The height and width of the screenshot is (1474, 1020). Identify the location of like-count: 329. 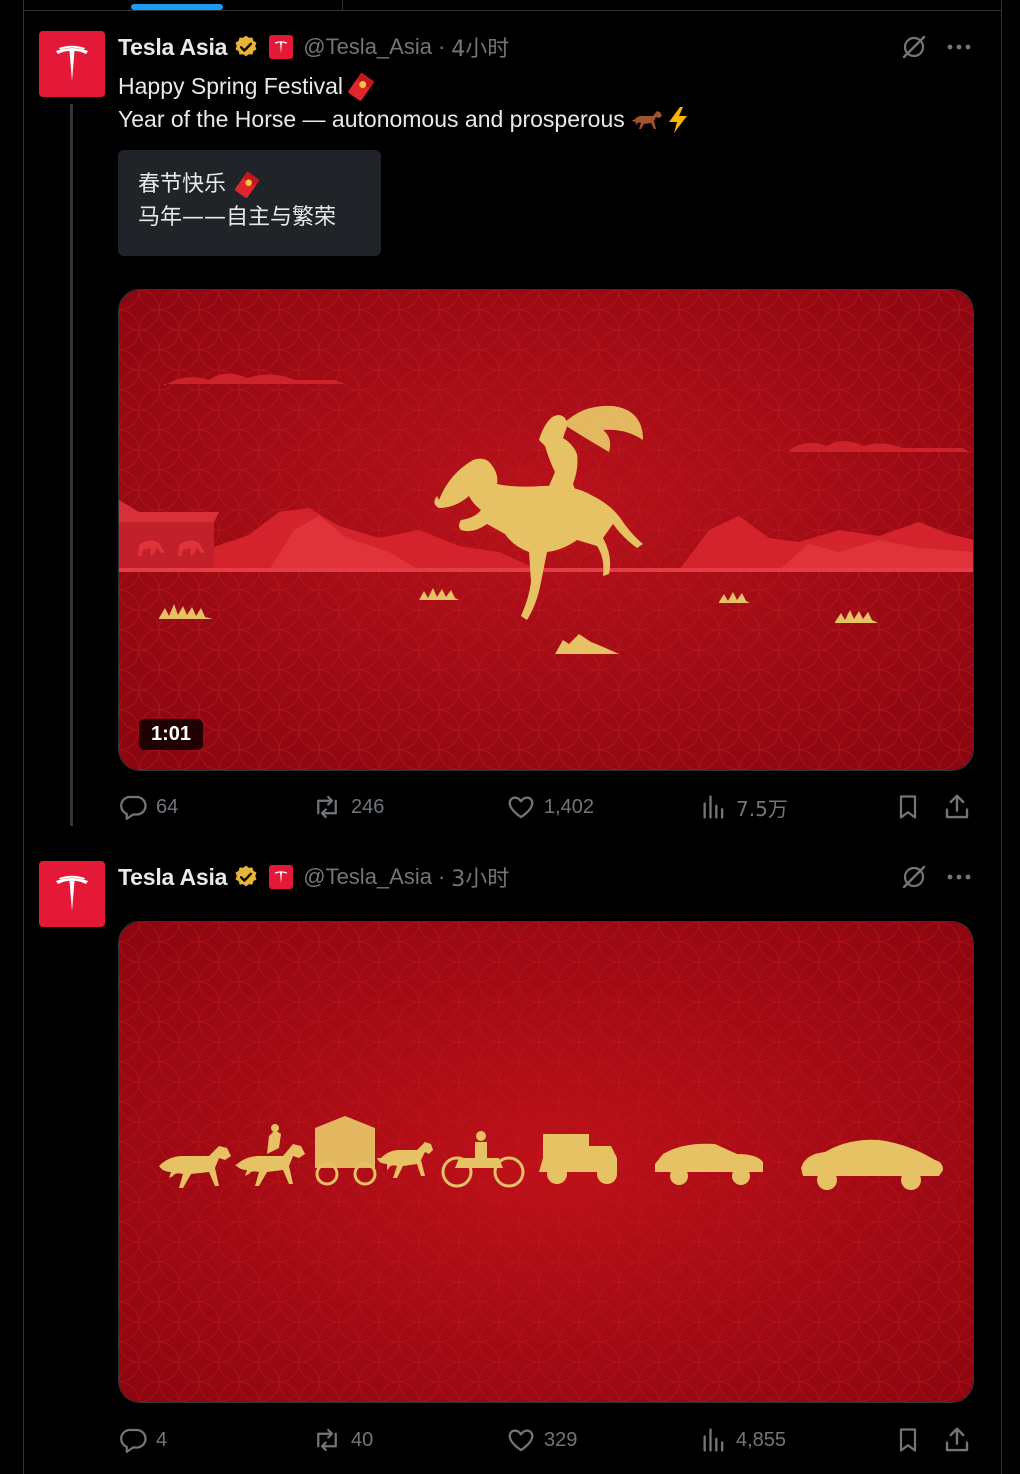
(561, 1439).